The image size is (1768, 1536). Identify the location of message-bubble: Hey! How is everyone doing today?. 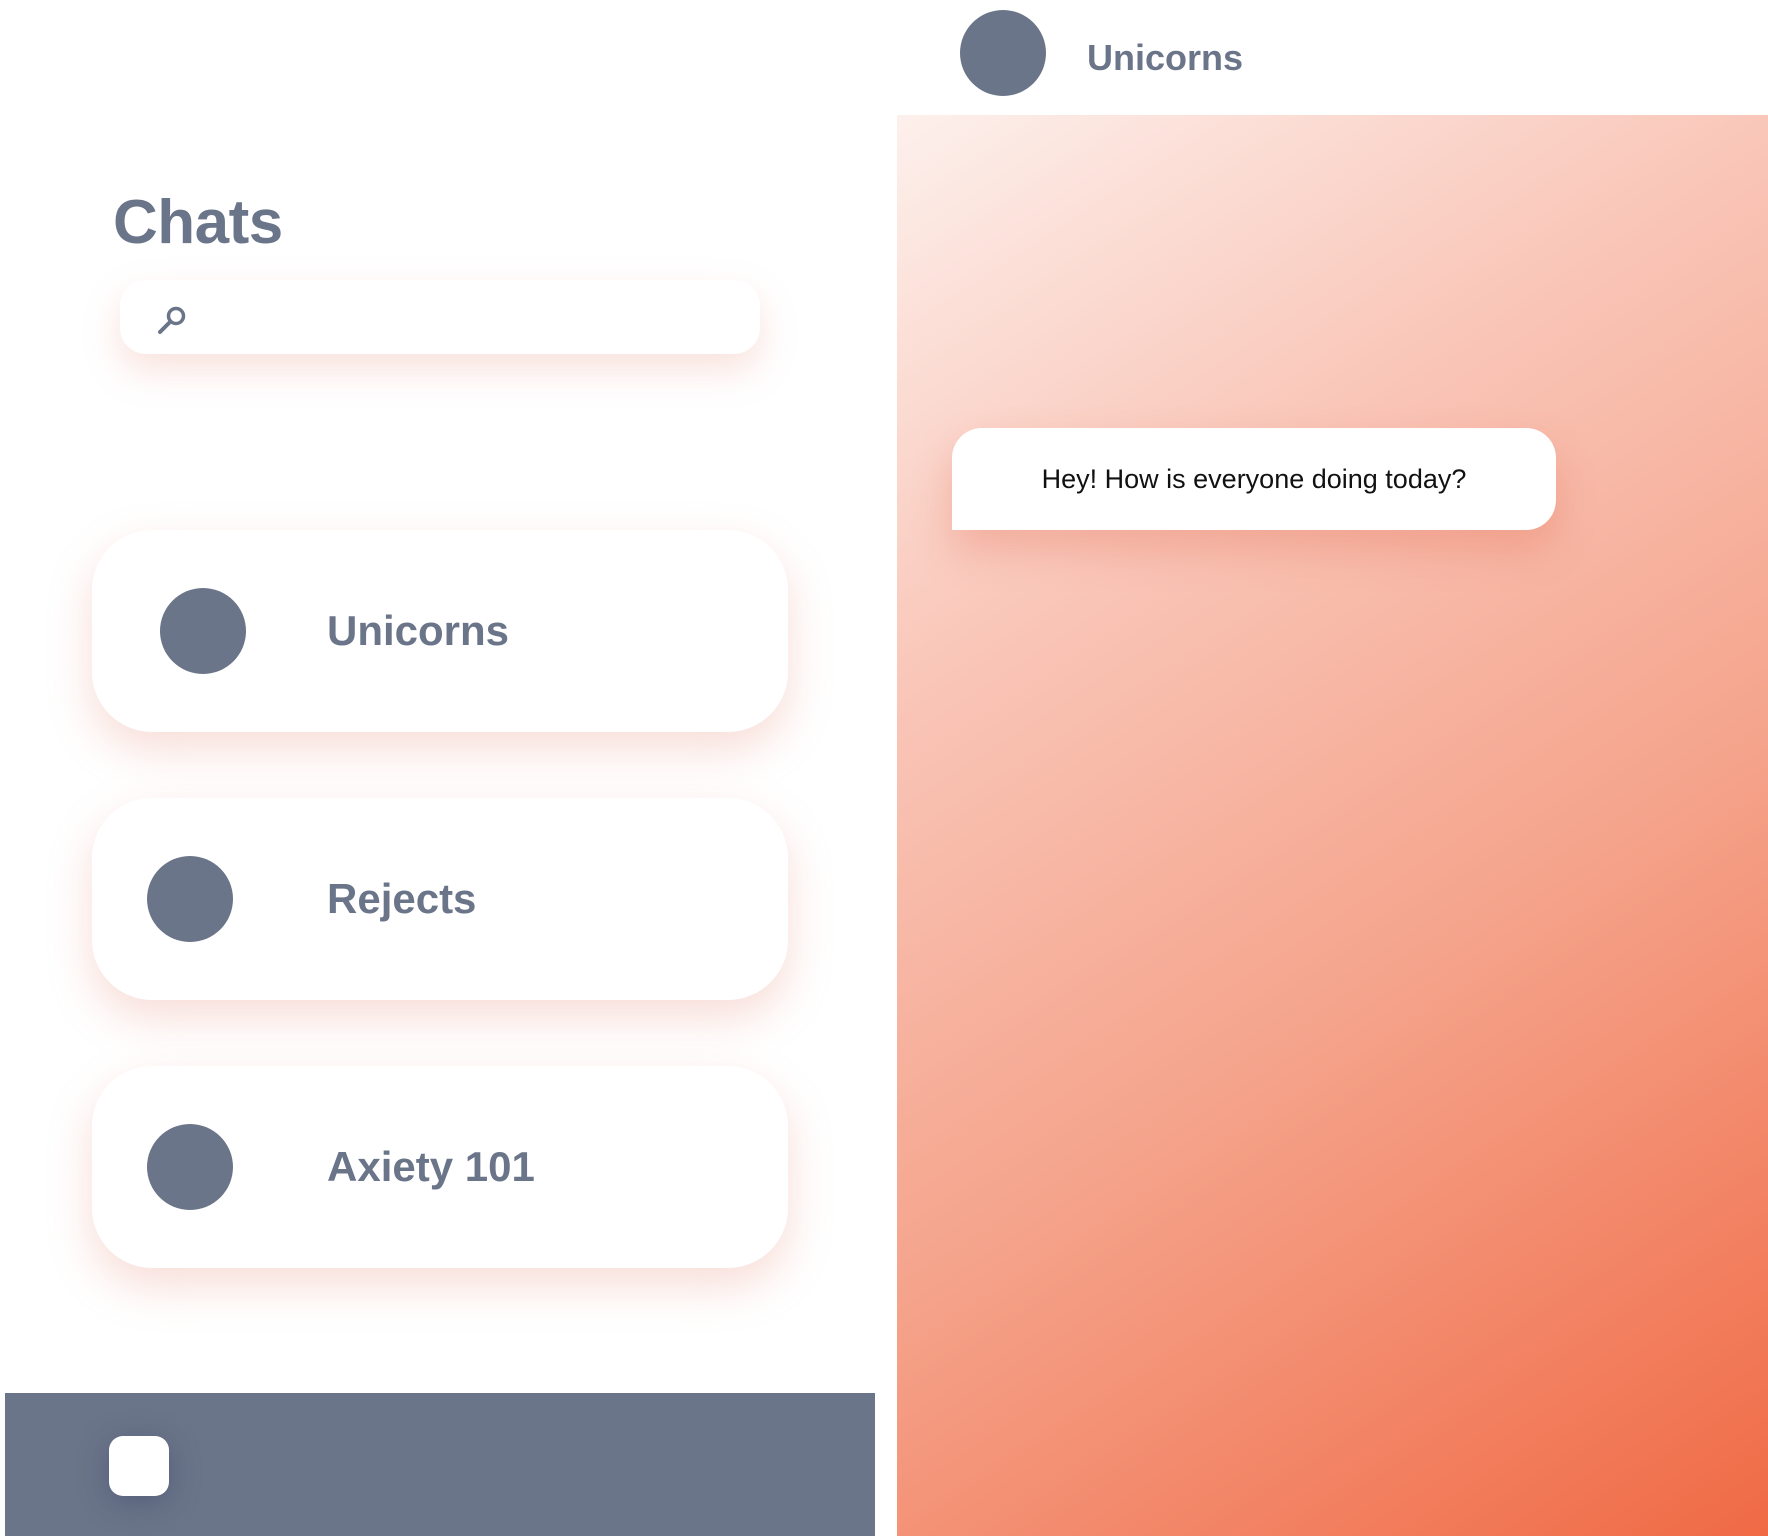
(1254, 479).